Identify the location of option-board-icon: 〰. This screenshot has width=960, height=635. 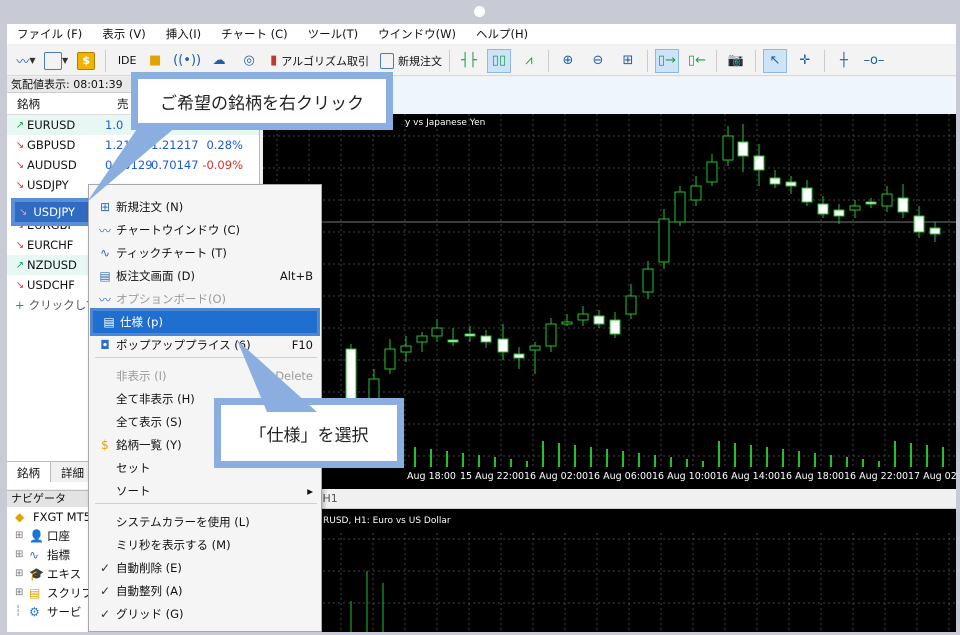
(104, 299).